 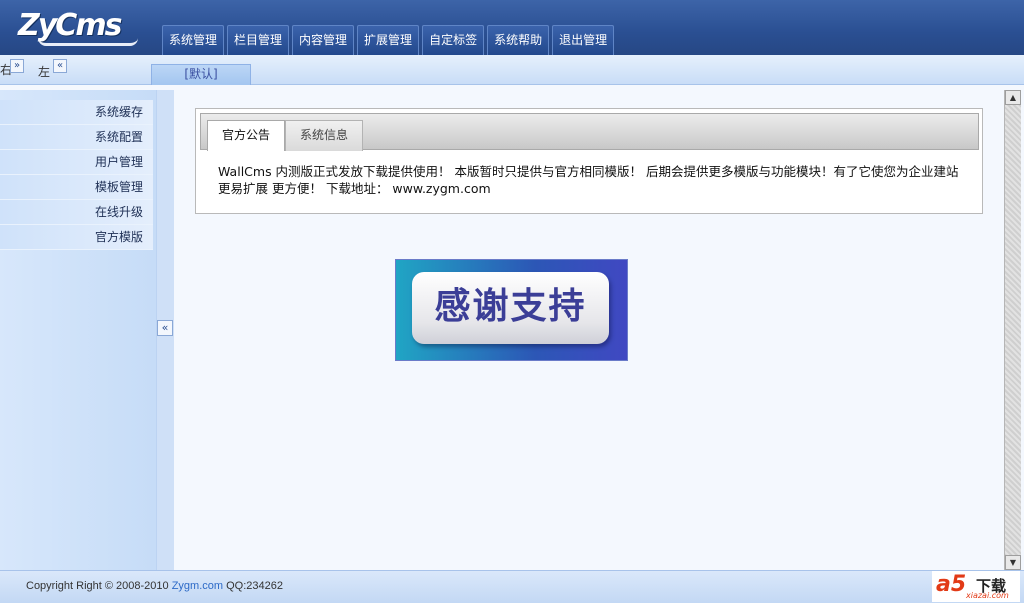 I want to click on sidebar-item-template-management: 模板管理, so click(x=76, y=187).